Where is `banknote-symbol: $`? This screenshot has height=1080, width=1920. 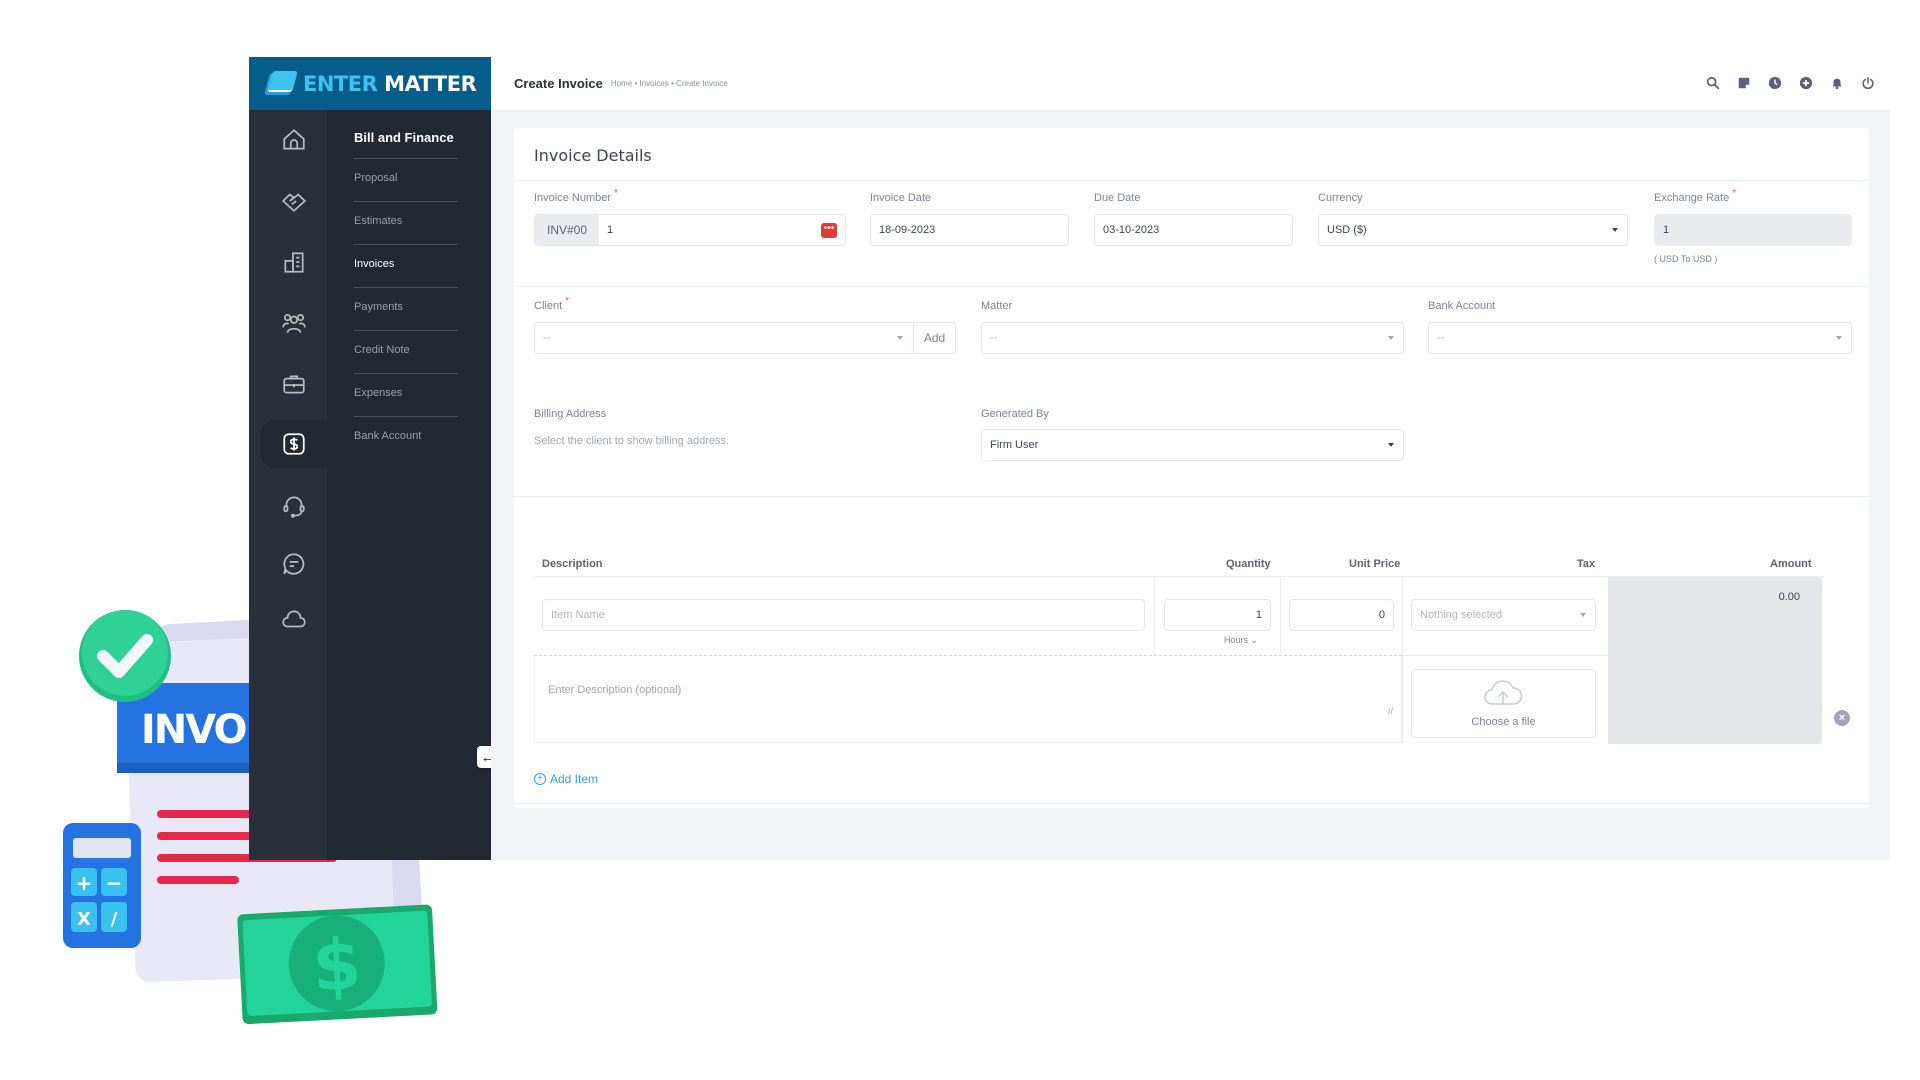 banknote-symbol: $ is located at coordinates (336, 965).